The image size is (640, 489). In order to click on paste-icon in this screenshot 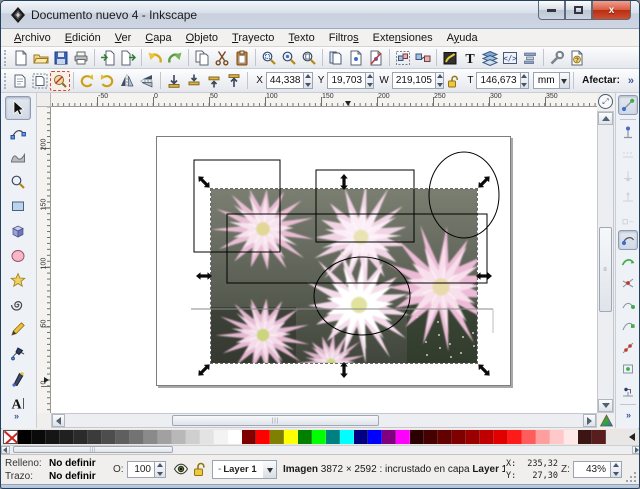, I will do `click(242, 58)`.